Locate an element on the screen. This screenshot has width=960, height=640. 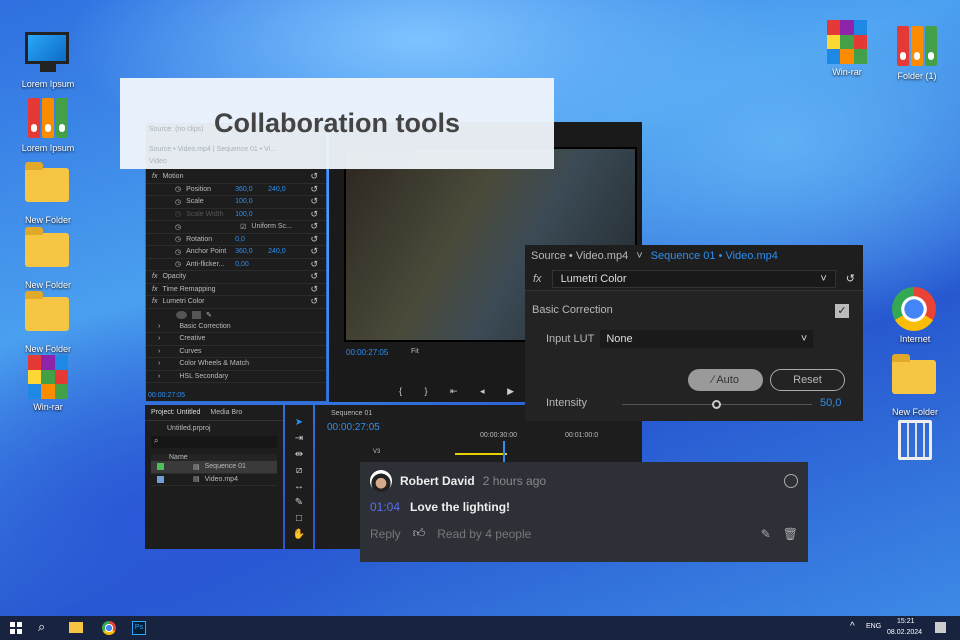
project-tab: Project: Untitled is located at coordinates (175, 412).